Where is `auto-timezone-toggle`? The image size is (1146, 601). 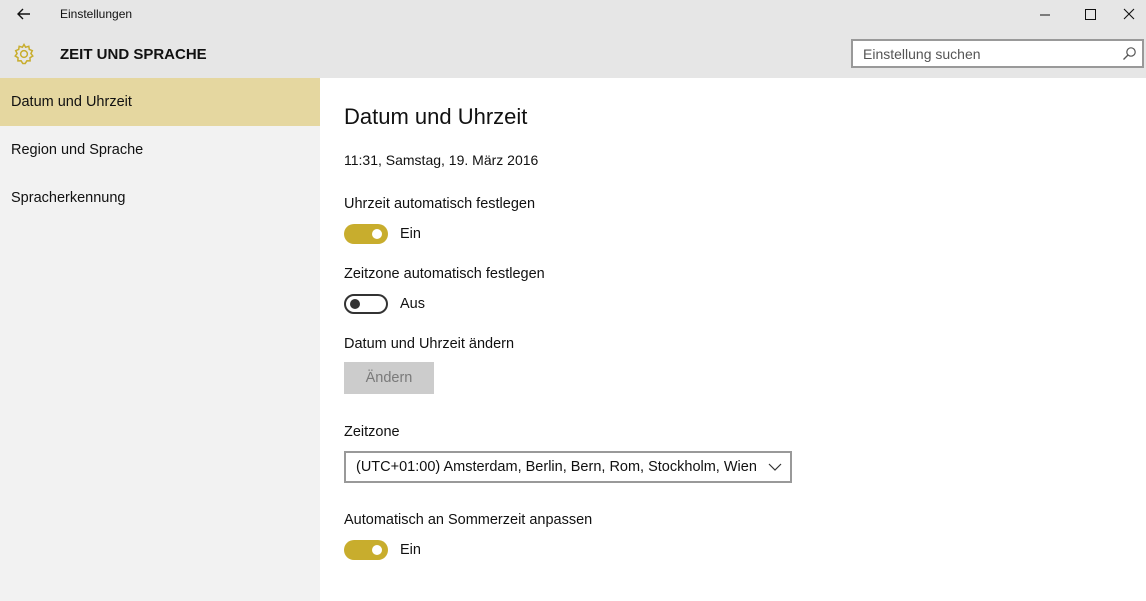
auto-timezone-toggle is located at coordinates (366, 304).